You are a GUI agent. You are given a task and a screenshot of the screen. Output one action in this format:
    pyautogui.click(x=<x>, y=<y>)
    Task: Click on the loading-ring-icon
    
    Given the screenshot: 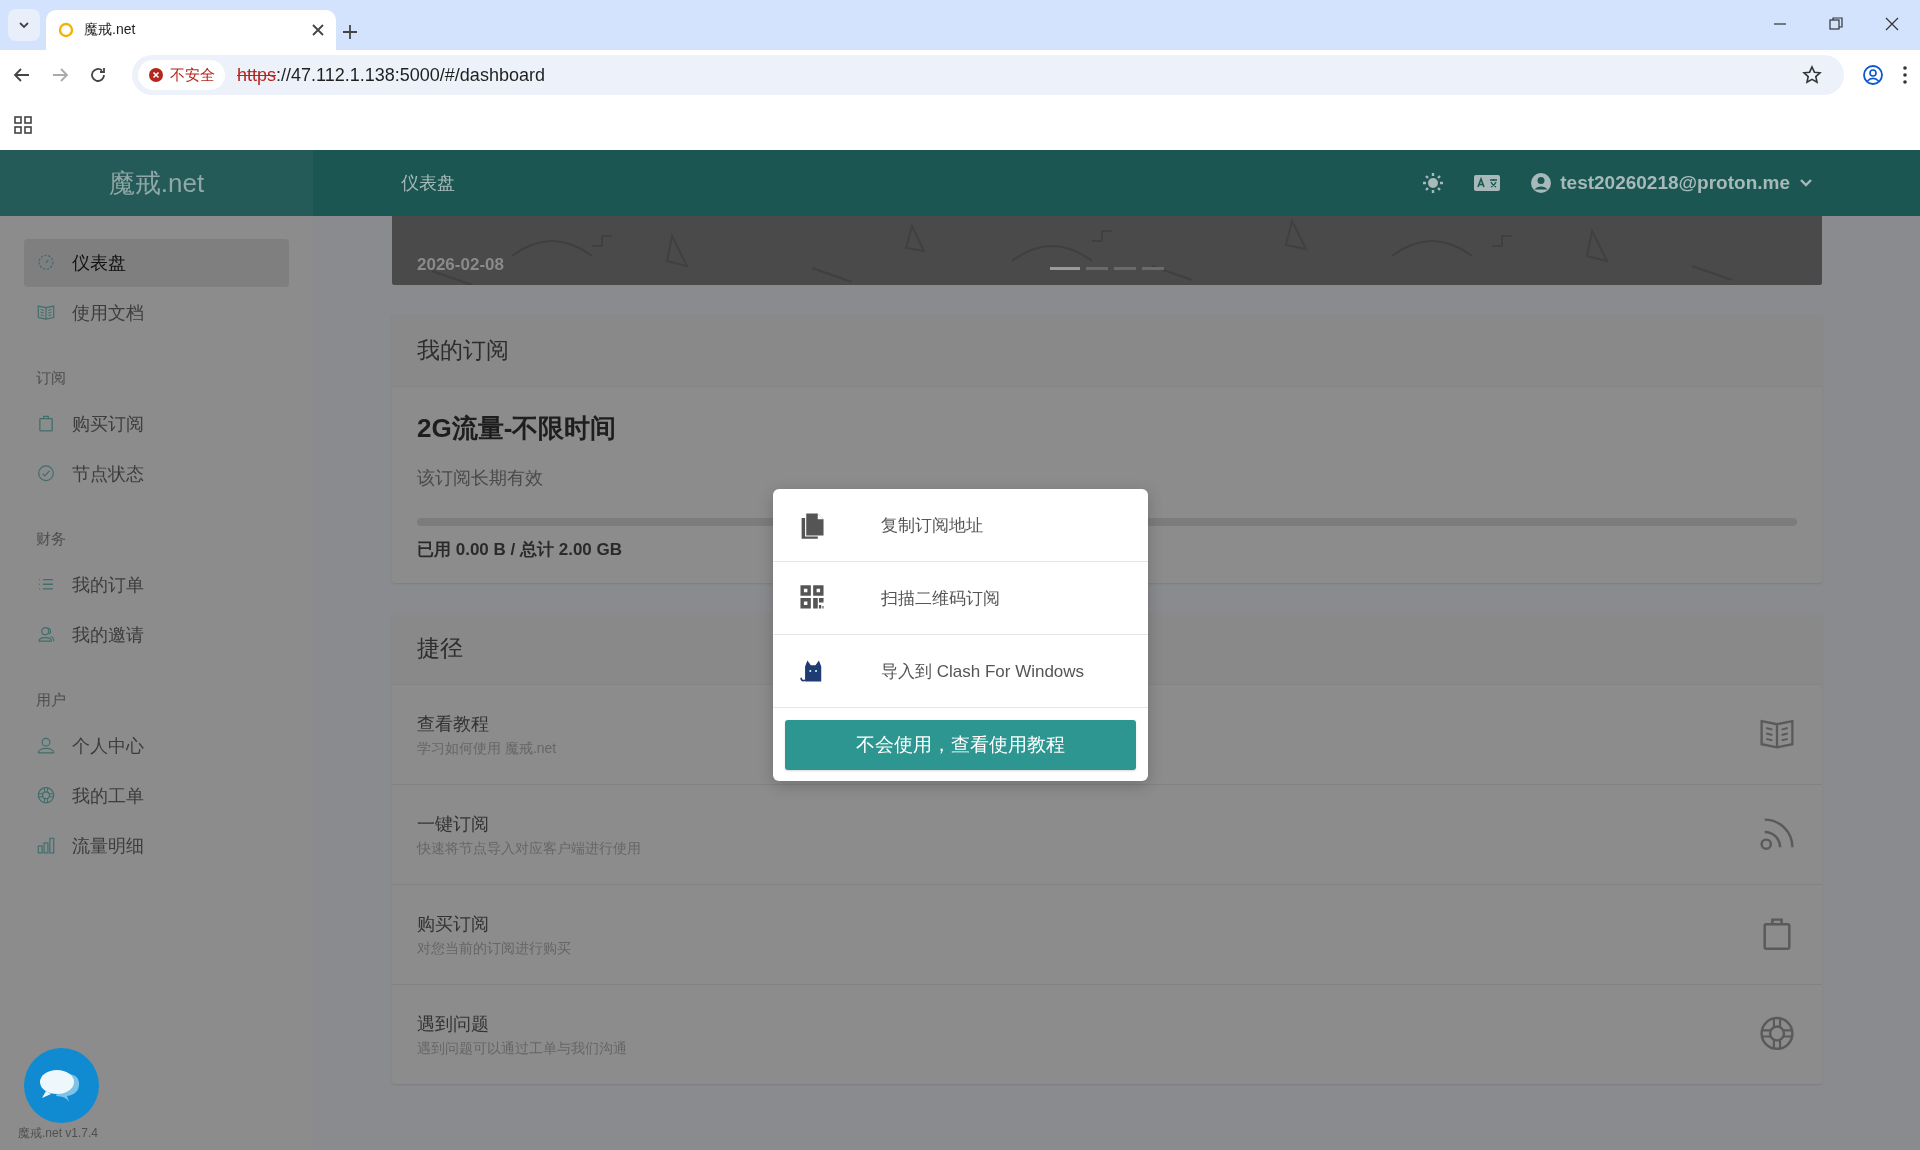 What is the action you would take?
    pyautogui.click(x=66, y=30)
    